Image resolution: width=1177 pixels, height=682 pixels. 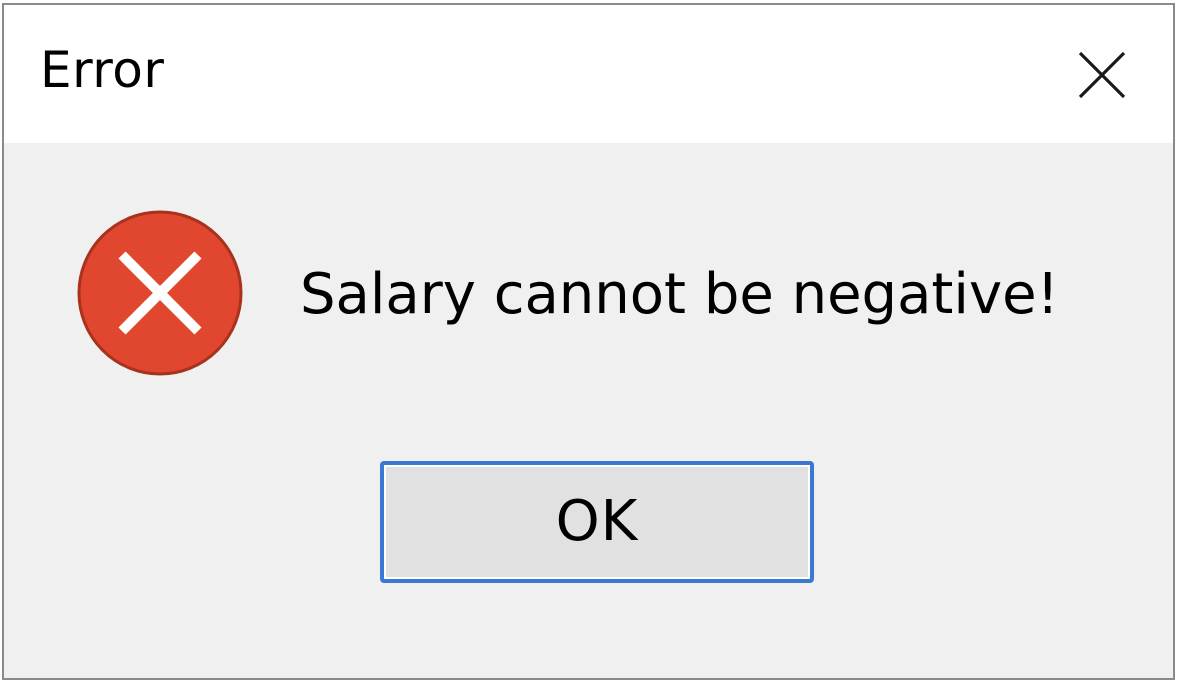 I want to click on dialog-title: Error, so click(x=102, y=70).